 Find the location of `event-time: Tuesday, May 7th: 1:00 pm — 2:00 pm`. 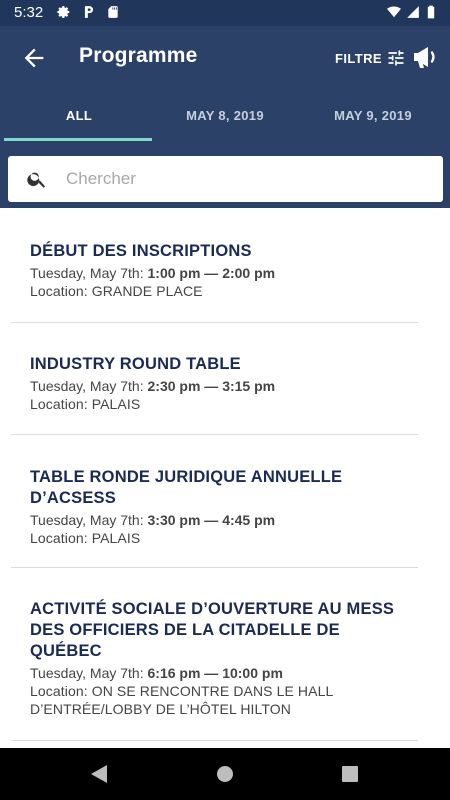

event-time: Tuesday, May 7th: 1:00 pm — 2:00 pm is located at coordinates (224, 273).